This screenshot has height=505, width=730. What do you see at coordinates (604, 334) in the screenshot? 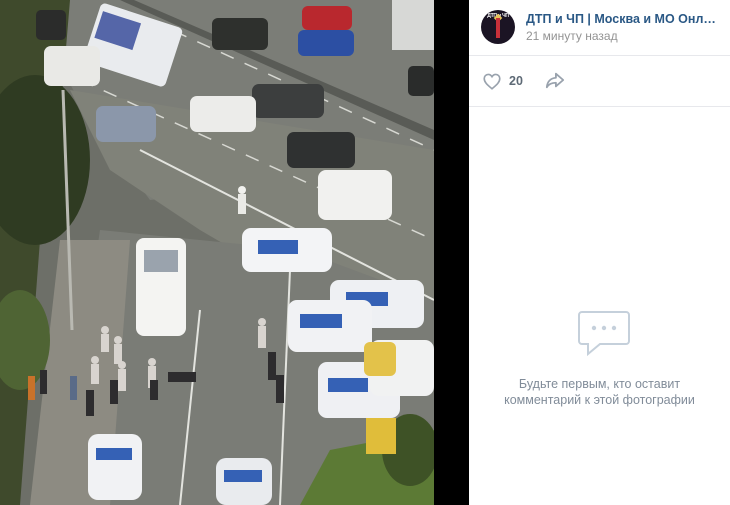
I see `comment-bubble-icon` at bounding box center [604, 334].